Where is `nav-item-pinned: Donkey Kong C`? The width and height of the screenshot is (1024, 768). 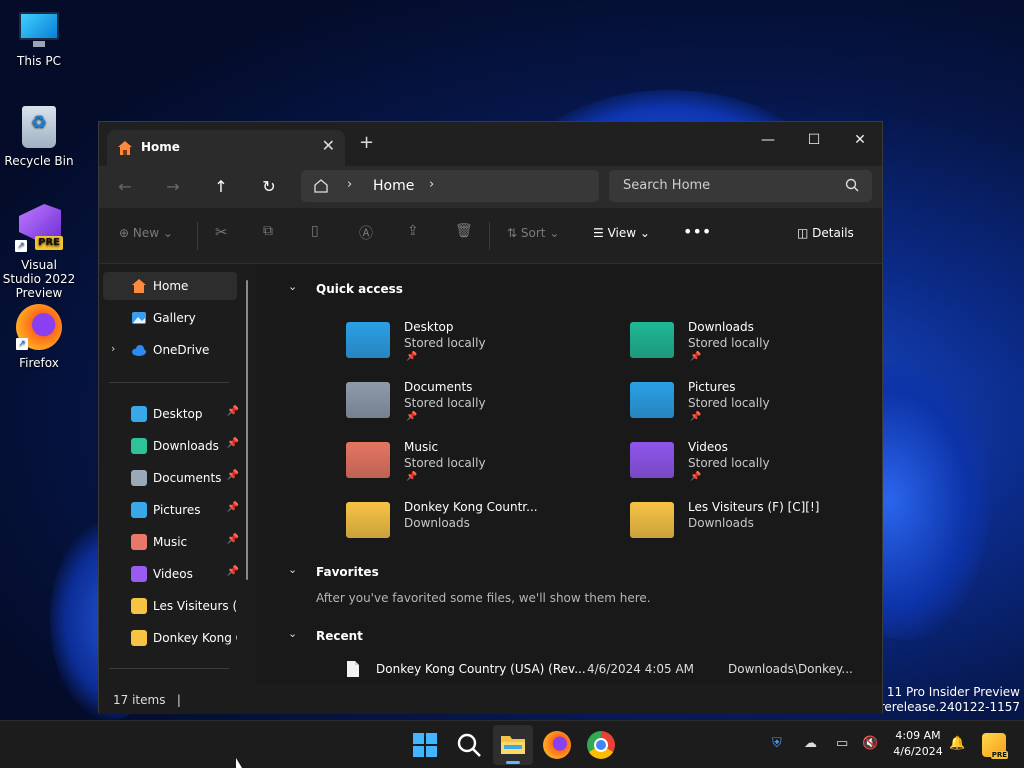
nav-item-pinned: Donkey Kong C is located at coordinates (170, 638).